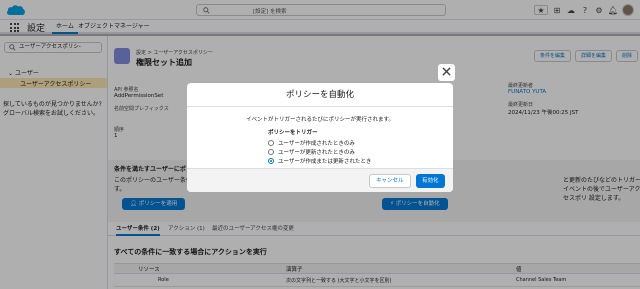 The image size is (640, 289). I want to click on radio-label: ユーザーが更新されたときのみ, so click(316, 153).